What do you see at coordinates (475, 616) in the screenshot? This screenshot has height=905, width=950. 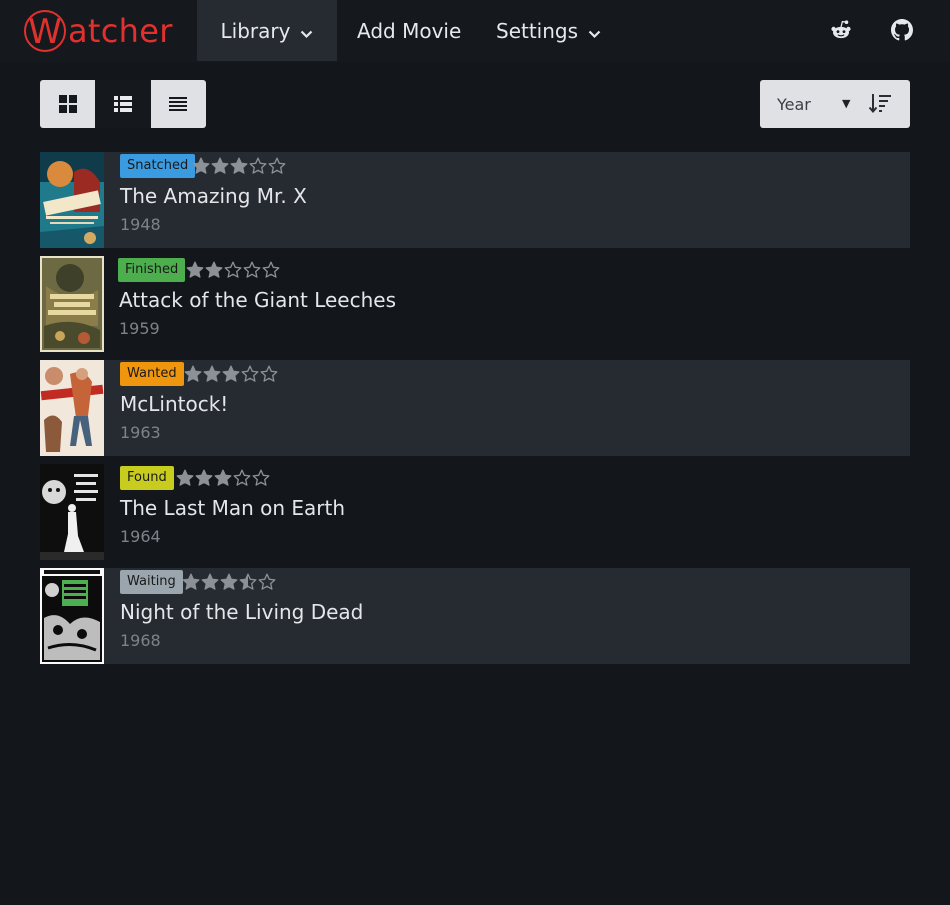 I see `movie-row: Waiting Night of the Living Dead 1968` at bounding box center [475, 616].